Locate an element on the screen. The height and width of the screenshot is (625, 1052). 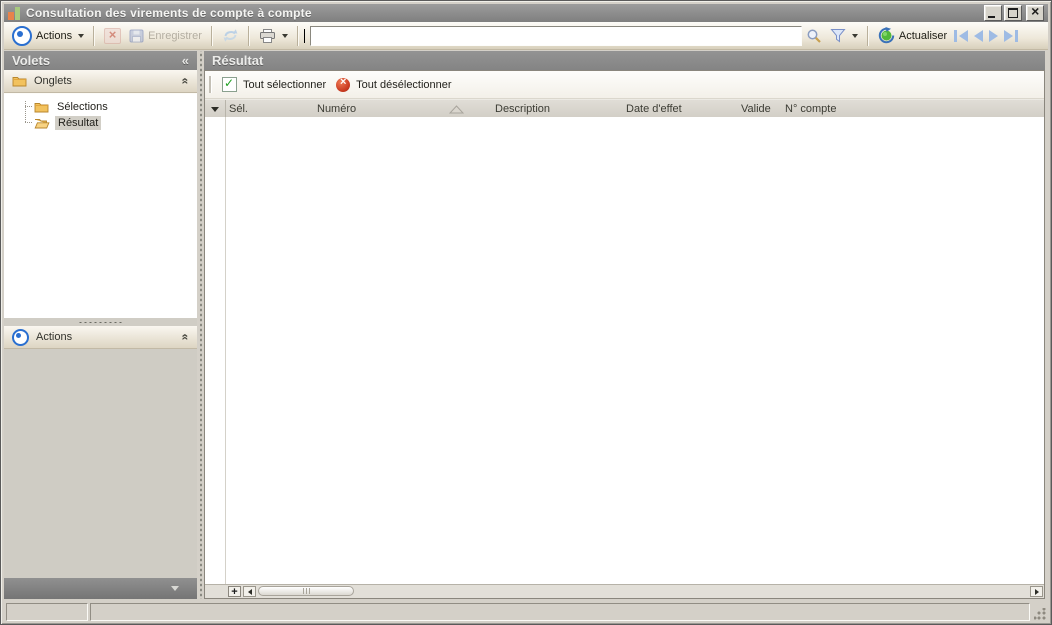
nav-previous-icon is located at coordinates (979, 35).